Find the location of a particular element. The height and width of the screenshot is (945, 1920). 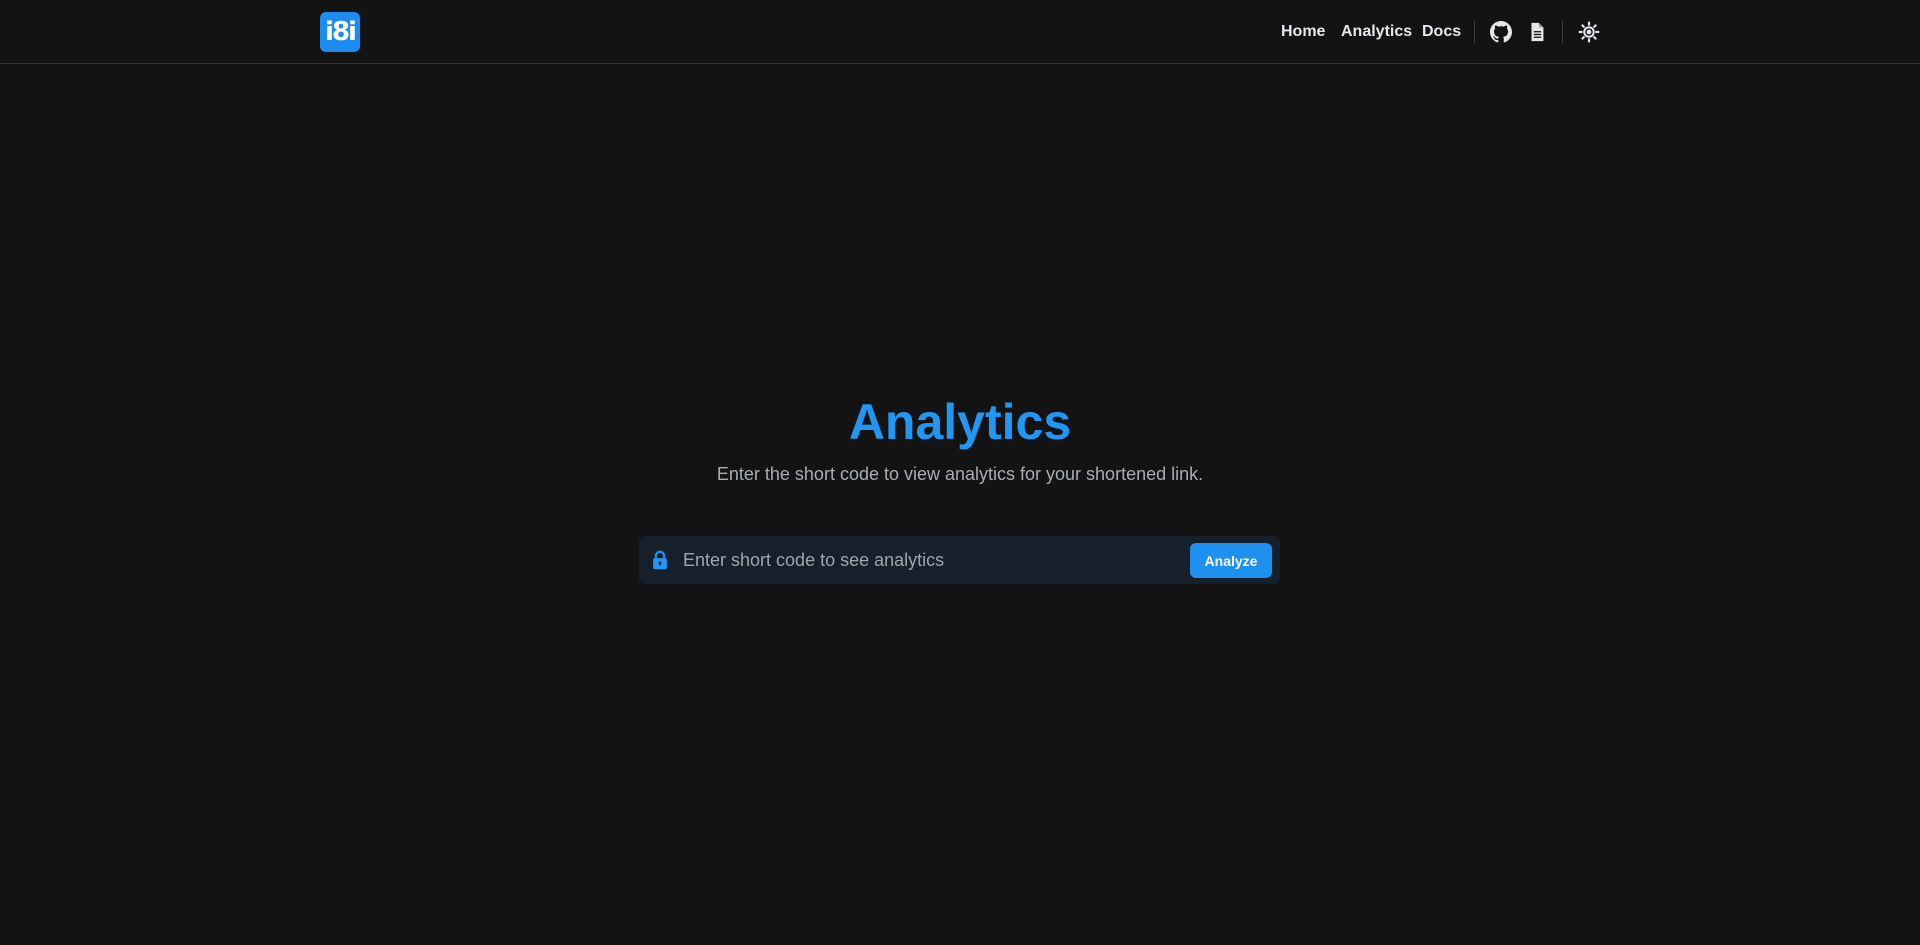

page-title: Analytics is located at coordinates (960, 422).